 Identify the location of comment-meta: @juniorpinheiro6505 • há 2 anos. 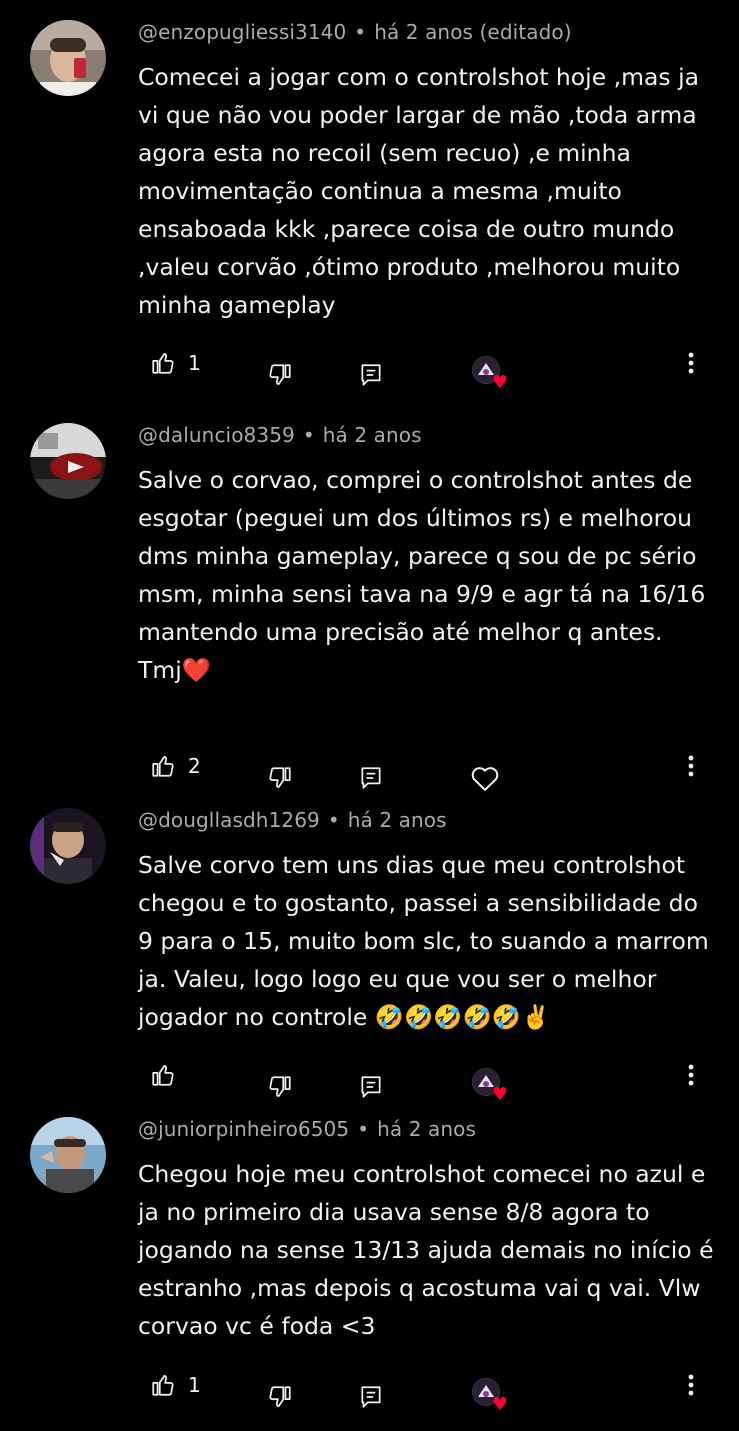
(307, 1129).